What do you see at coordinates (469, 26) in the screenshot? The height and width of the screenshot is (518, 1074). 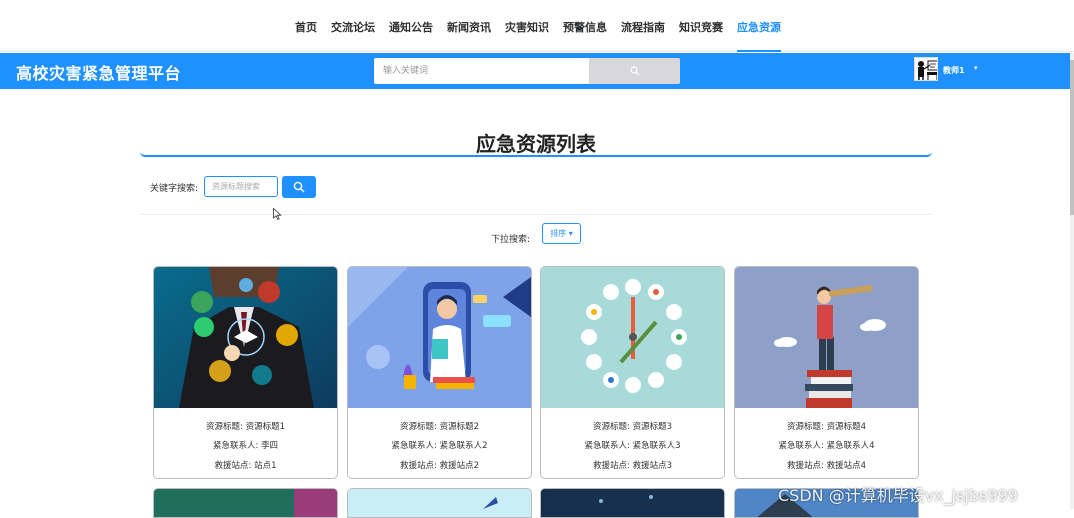 I see `nav-item-news: 新闻资讯` at bounding box center [469, 26].